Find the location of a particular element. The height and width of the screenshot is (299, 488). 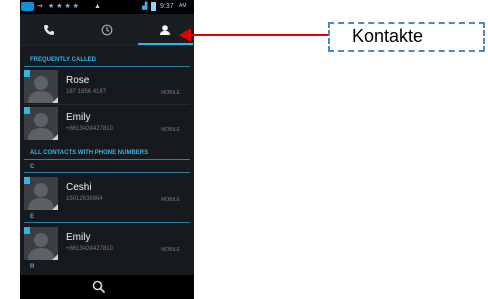

index-letter-r: R is located at coordinates (32, 267).